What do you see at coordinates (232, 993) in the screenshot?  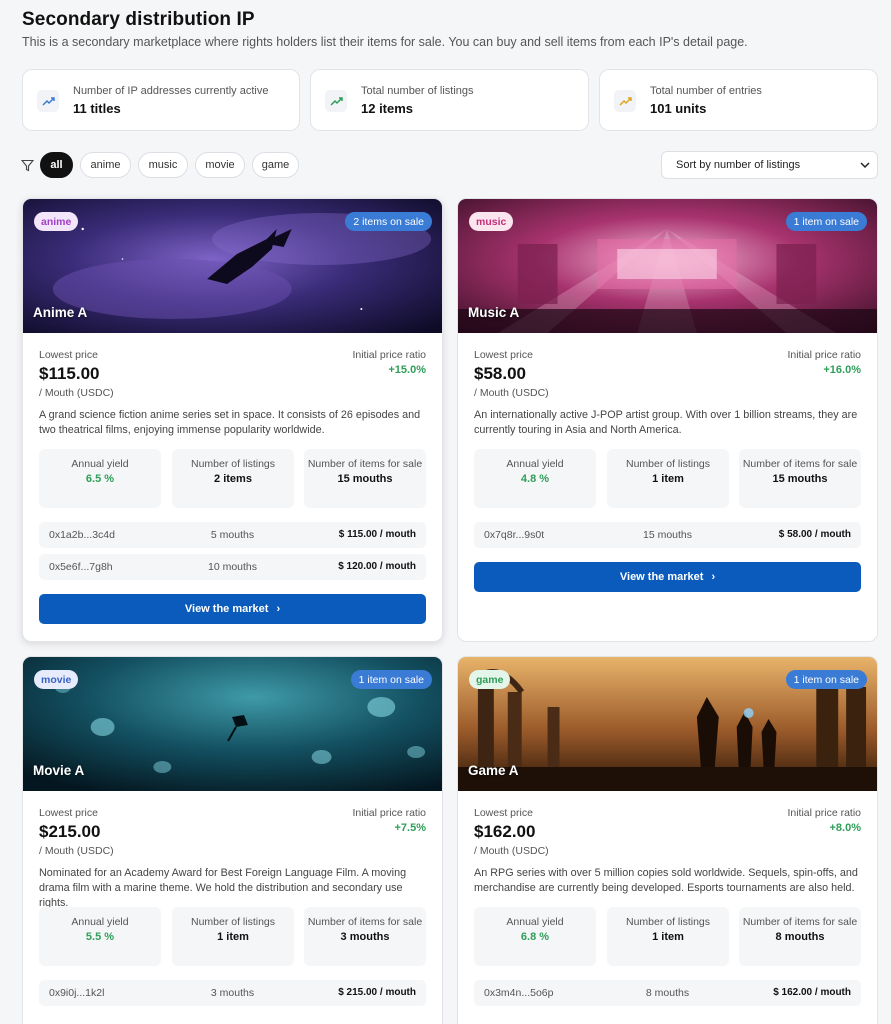 I see `listing-row: 0x9i0j...1k2l 3 mouths $ 215.00 / mouth` at bounding box center [232, 993].